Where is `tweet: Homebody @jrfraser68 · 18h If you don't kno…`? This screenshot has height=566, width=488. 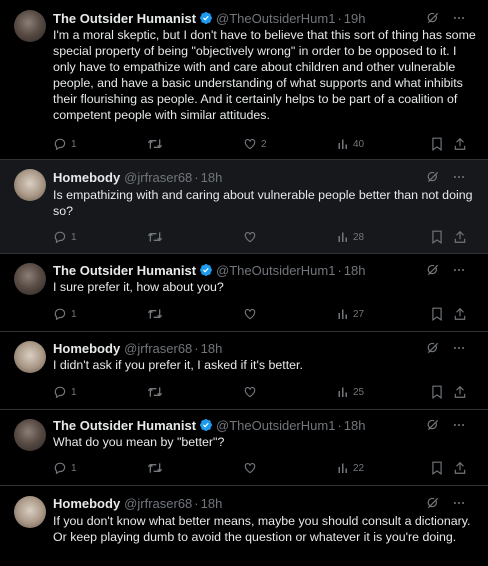 tweet: Homebody @jrfraser68 · 18h If you don't kno… is located at coordinates (244, 526).